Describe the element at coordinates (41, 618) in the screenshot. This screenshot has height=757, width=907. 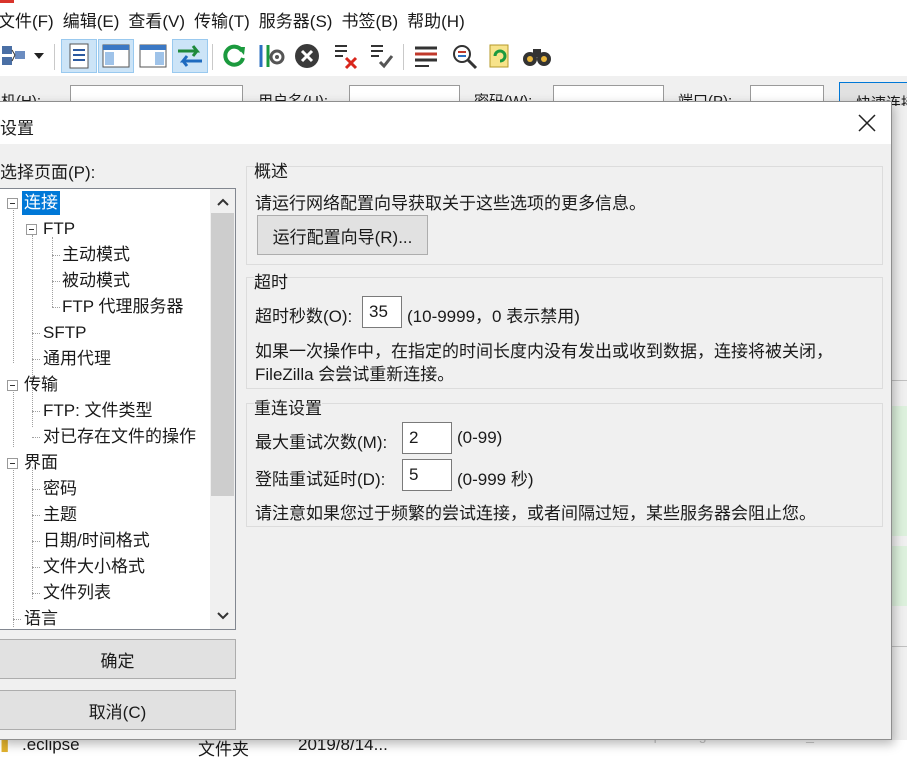
I see `tree-item-language: 语言` at that location.